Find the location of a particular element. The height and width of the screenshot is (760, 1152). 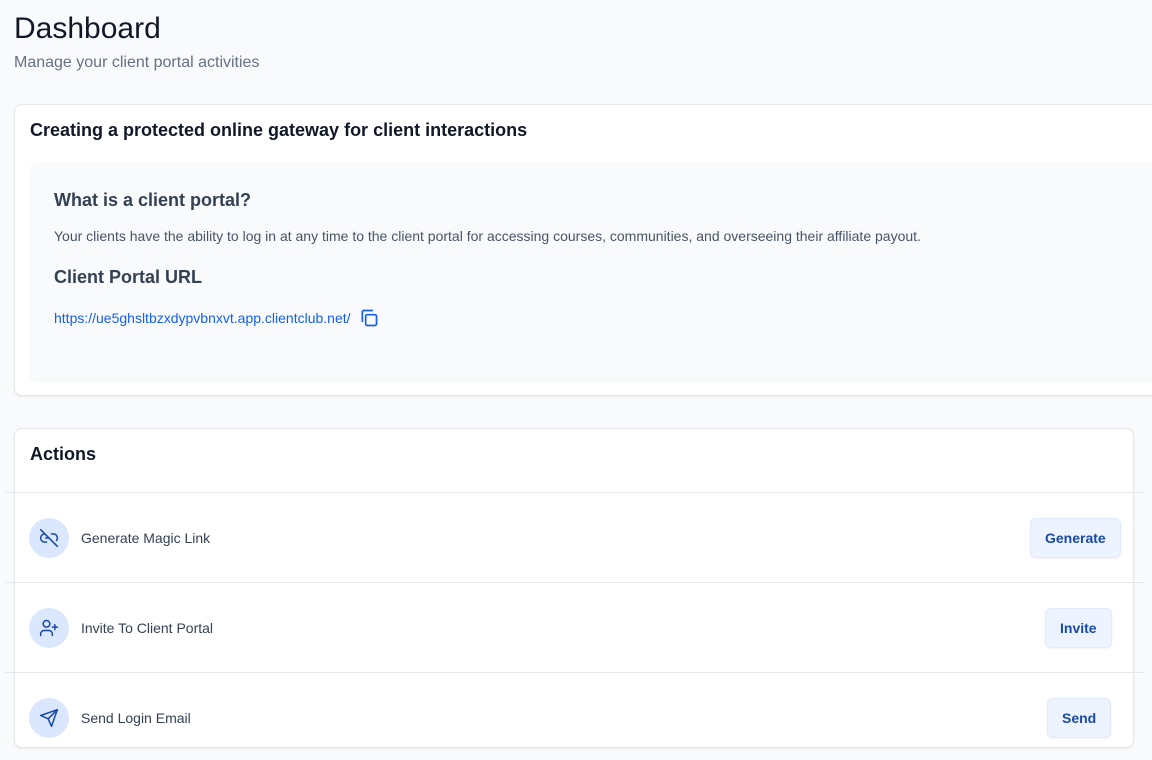

action-row-generate-magic-link: Generate Magic Link Generate is located at coordinates (574, 538).